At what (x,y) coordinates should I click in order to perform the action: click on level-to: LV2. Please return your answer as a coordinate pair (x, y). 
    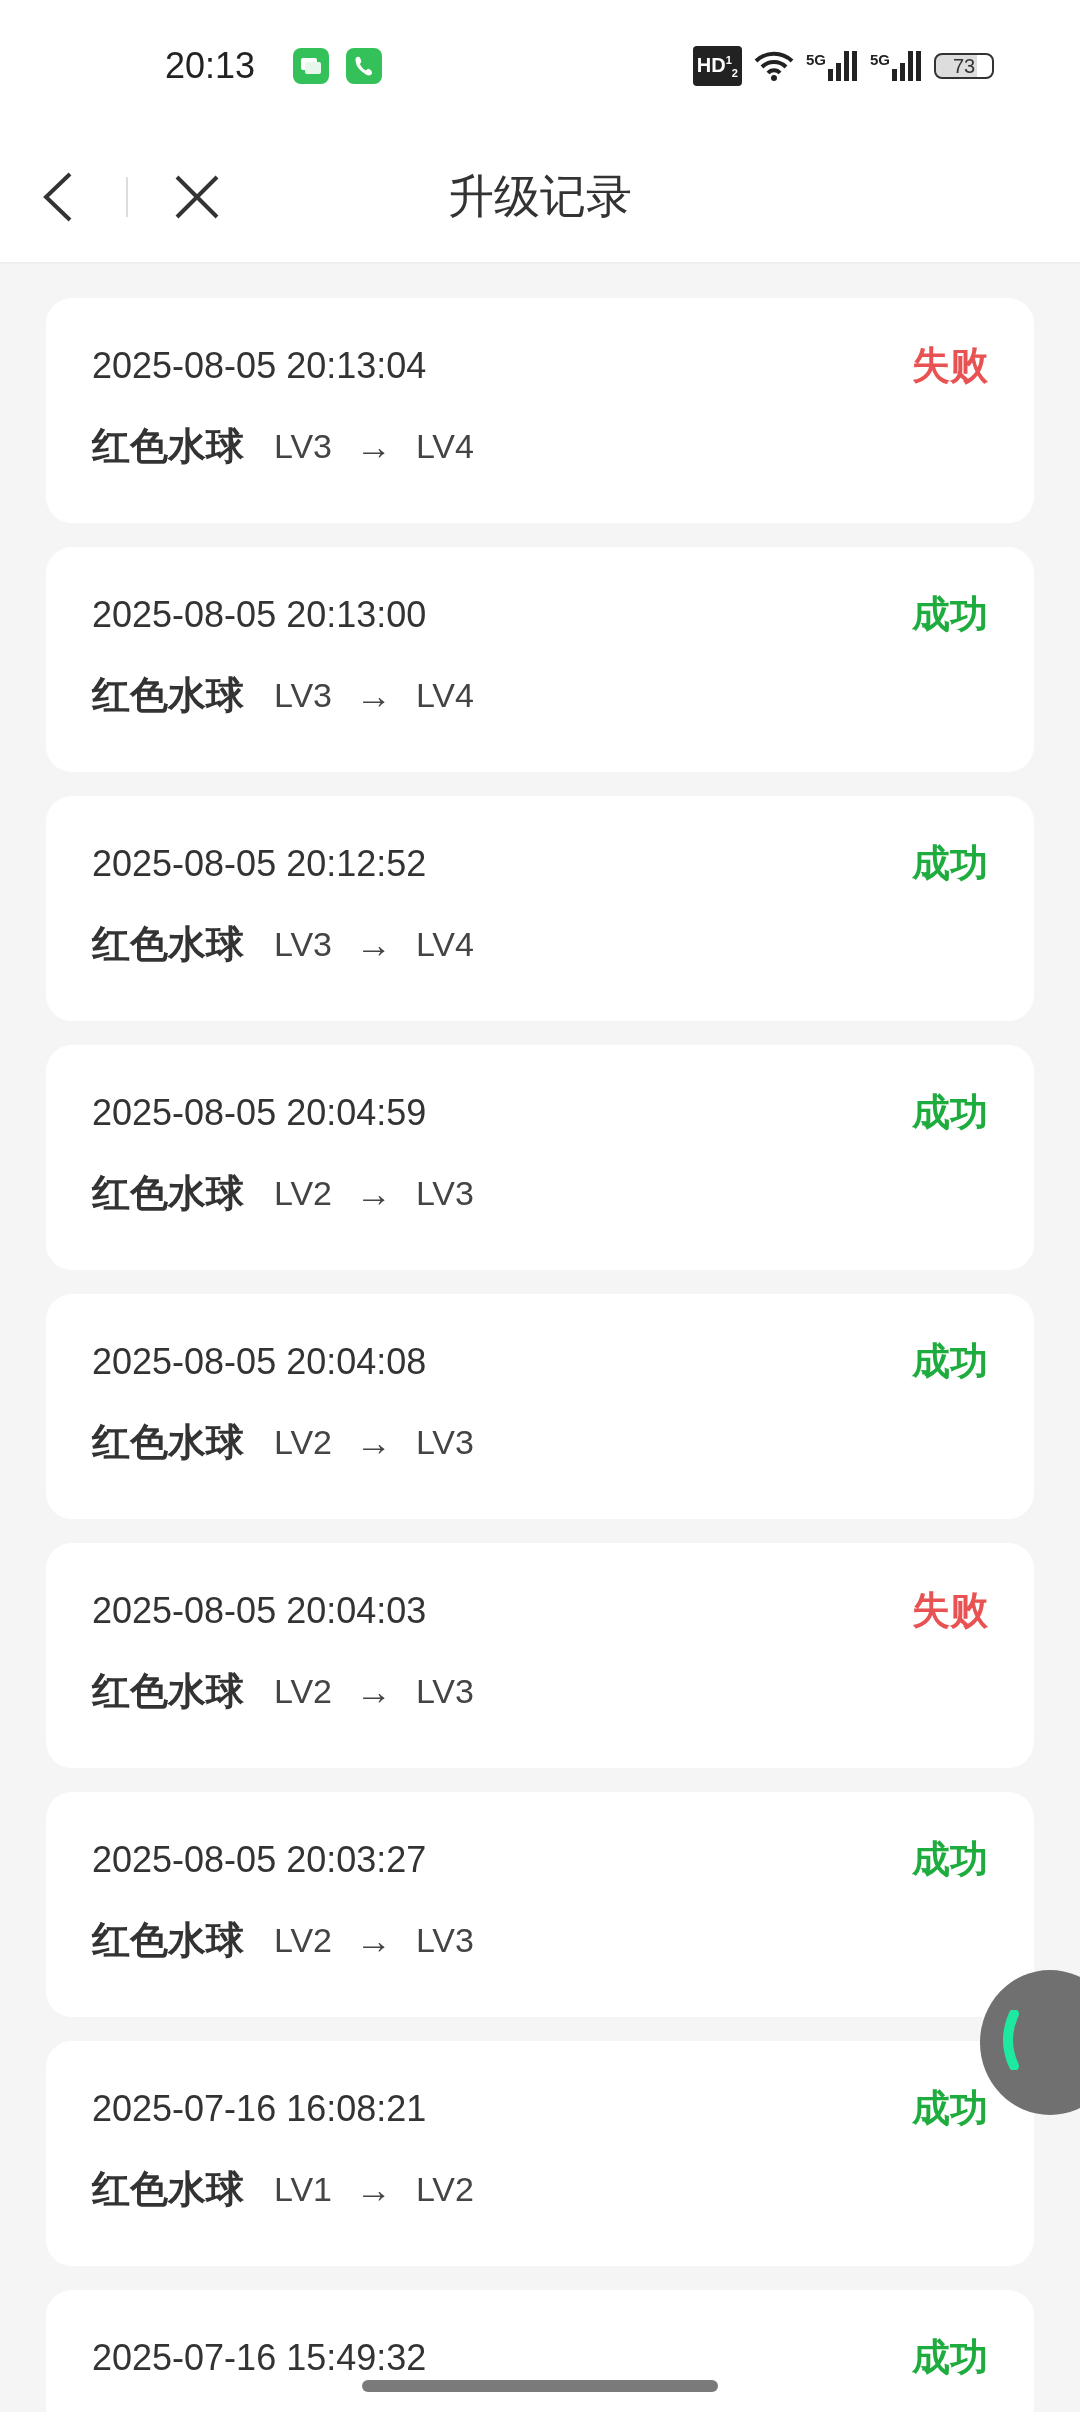
    Looking at the image, I should click on (445, 2189).